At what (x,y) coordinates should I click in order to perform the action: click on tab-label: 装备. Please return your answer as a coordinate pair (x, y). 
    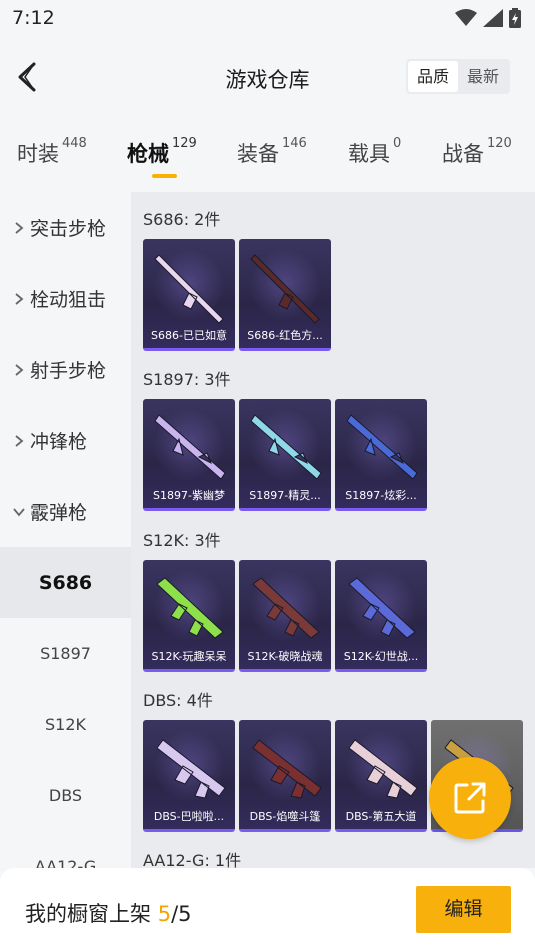
    Looking at the image, I should click on (258, 154).